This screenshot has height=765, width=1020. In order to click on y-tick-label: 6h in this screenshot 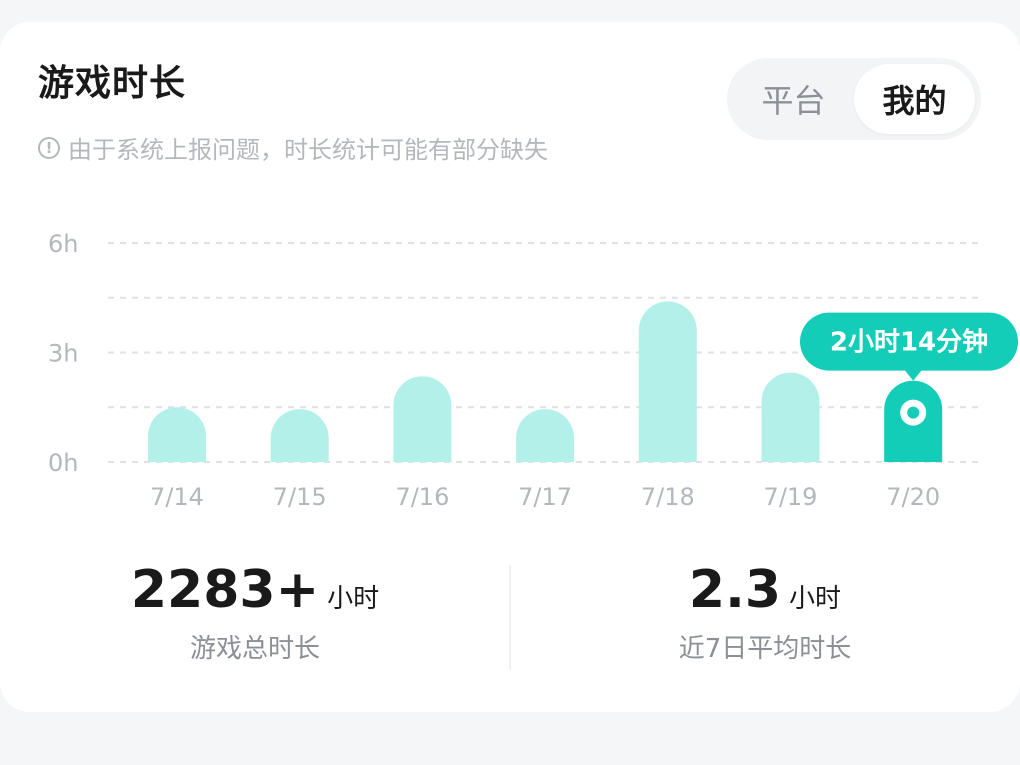, I will do `click(63, 244)`.